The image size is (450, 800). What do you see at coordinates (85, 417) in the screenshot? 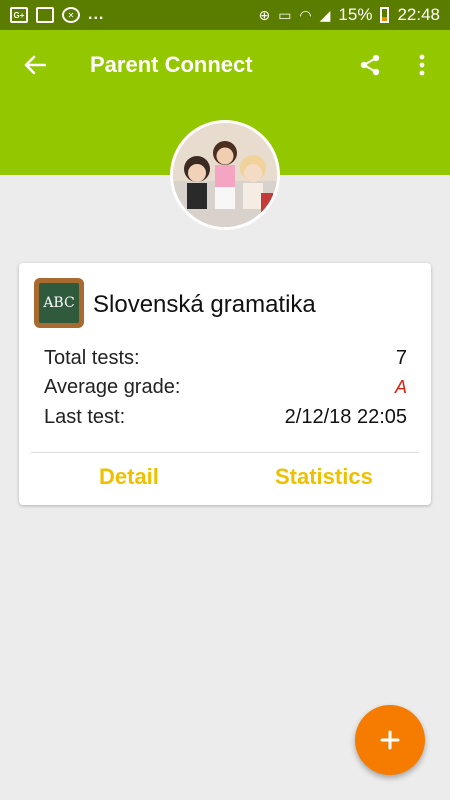
I see `stat-label: Last test:` at bounding box center [85, 417].